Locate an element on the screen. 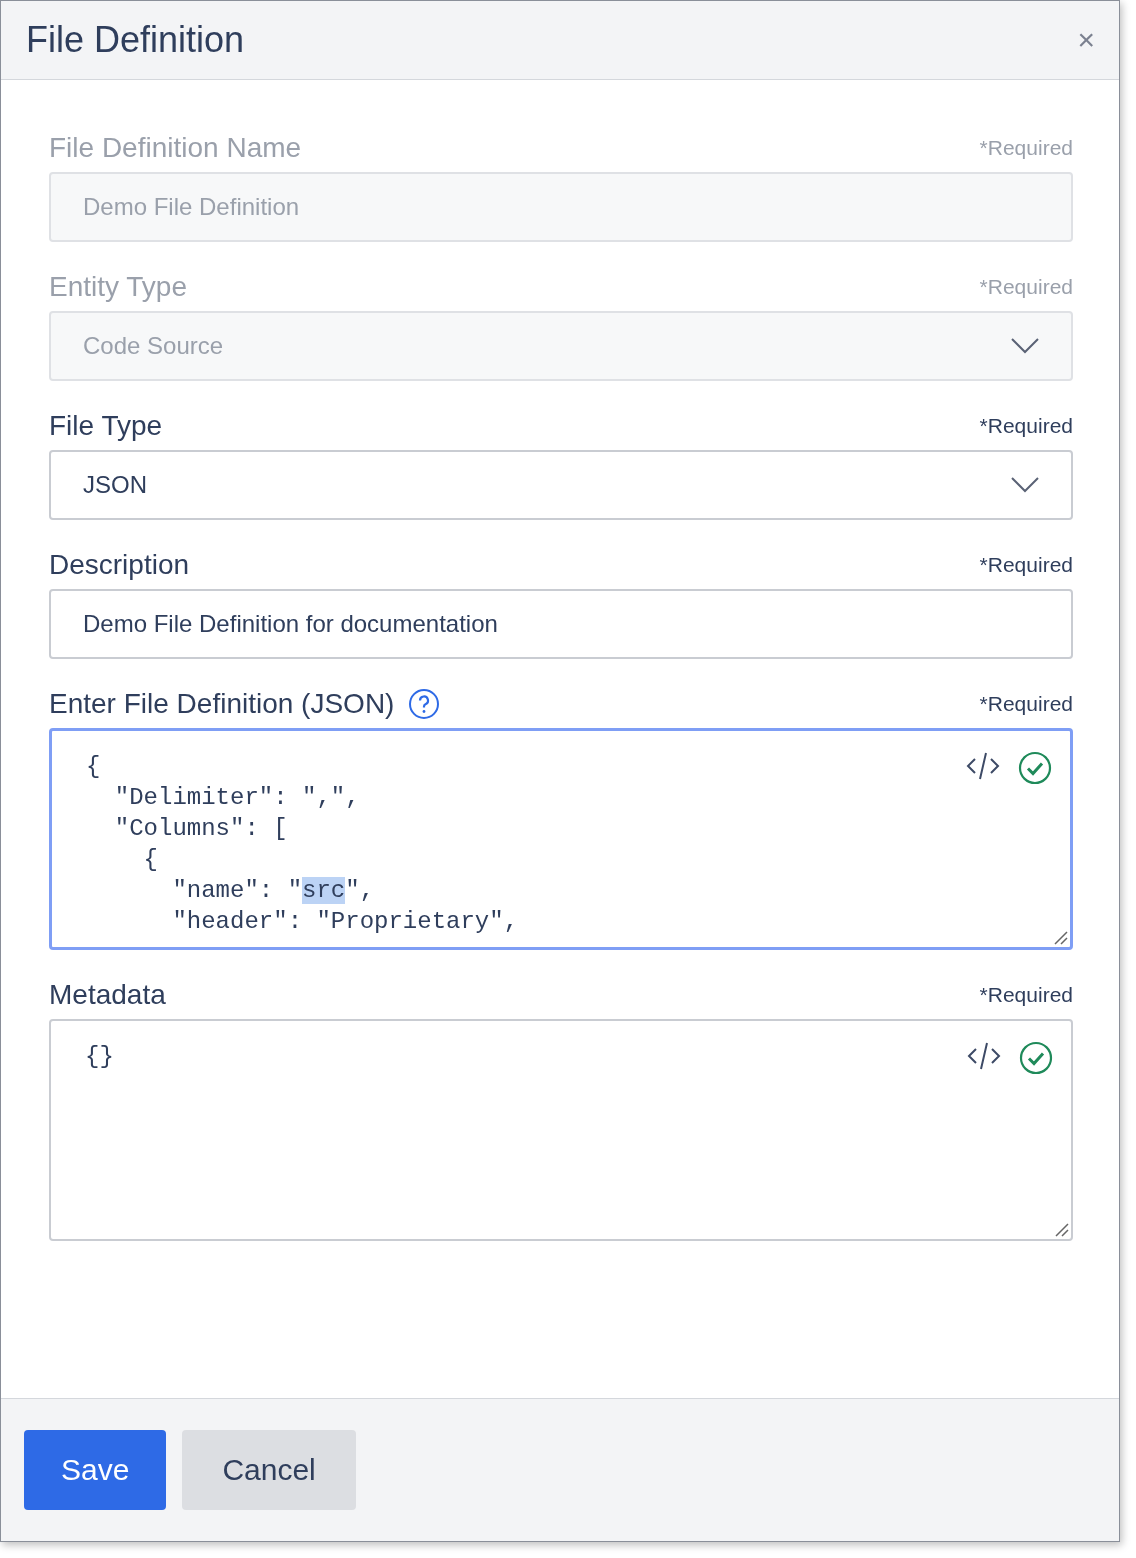 This screenshot has width=1136, height=1558. field-label: Entity Type is located at coordinates (118, 287).